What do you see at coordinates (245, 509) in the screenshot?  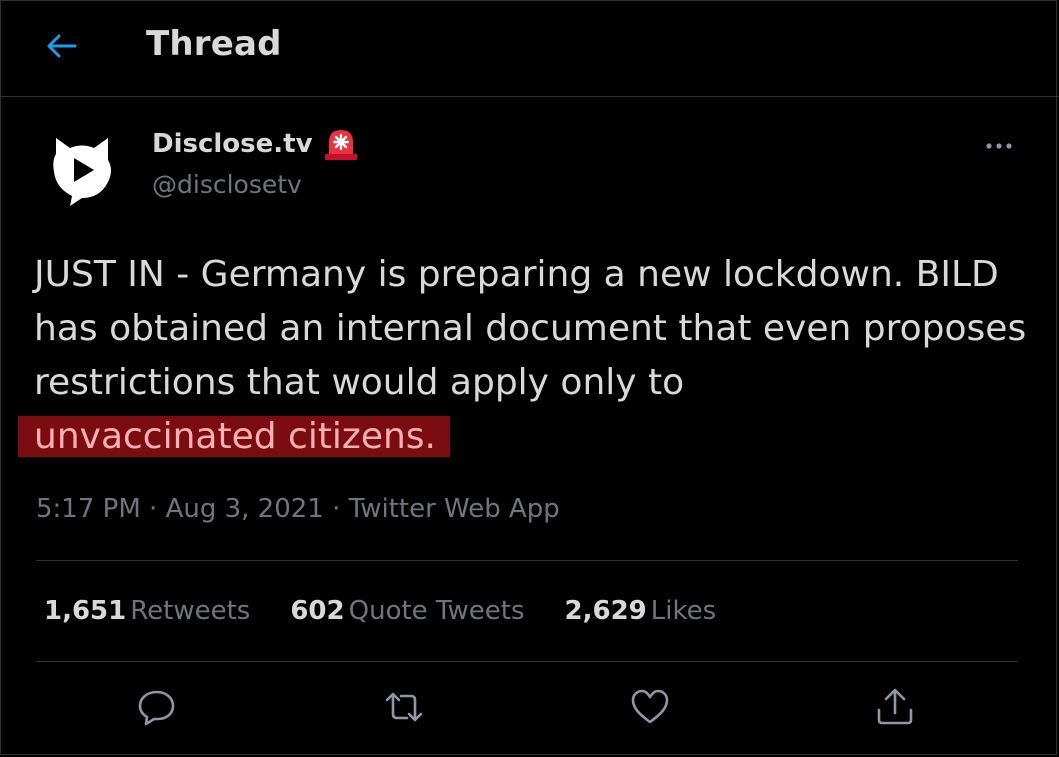 I see `tweet-date: Aug 3, 2021` at bounding box center [245, 509].